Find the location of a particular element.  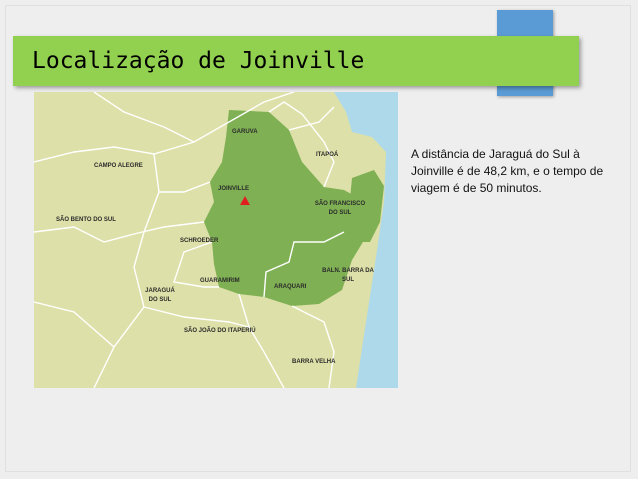

map-label-araquari: ARAQUARI is located at coordinates (290, 287).